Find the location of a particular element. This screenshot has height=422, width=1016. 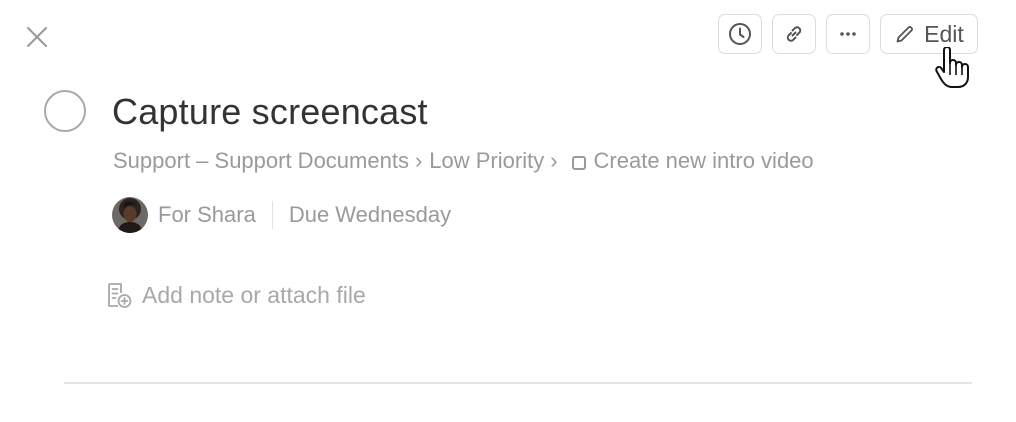

edit-button-label: Edit is located at coordinates (944, 33).